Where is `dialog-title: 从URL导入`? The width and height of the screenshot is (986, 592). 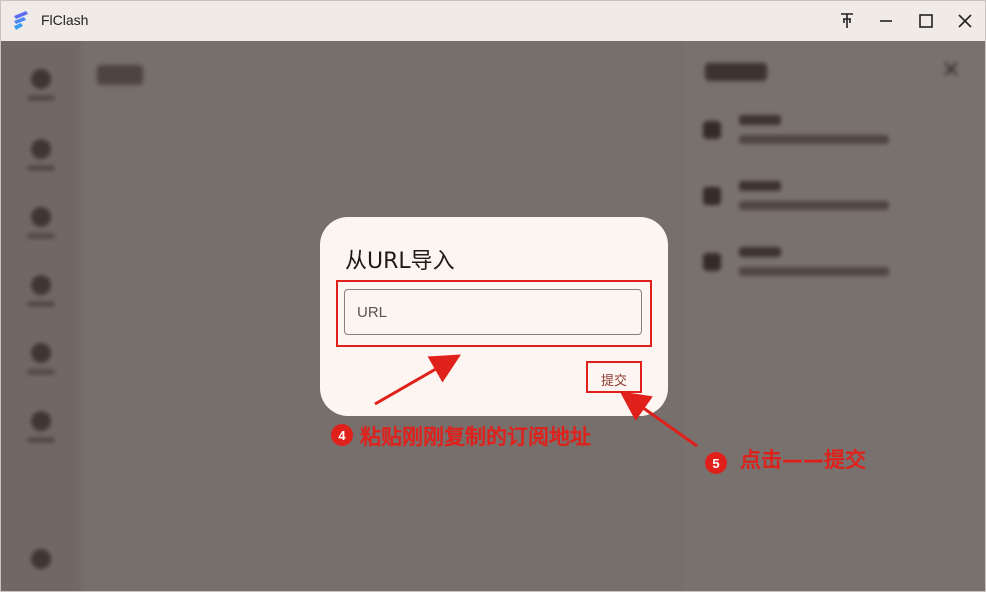
dialog-title: 从URL导入 is located at coordinates (400, 261).